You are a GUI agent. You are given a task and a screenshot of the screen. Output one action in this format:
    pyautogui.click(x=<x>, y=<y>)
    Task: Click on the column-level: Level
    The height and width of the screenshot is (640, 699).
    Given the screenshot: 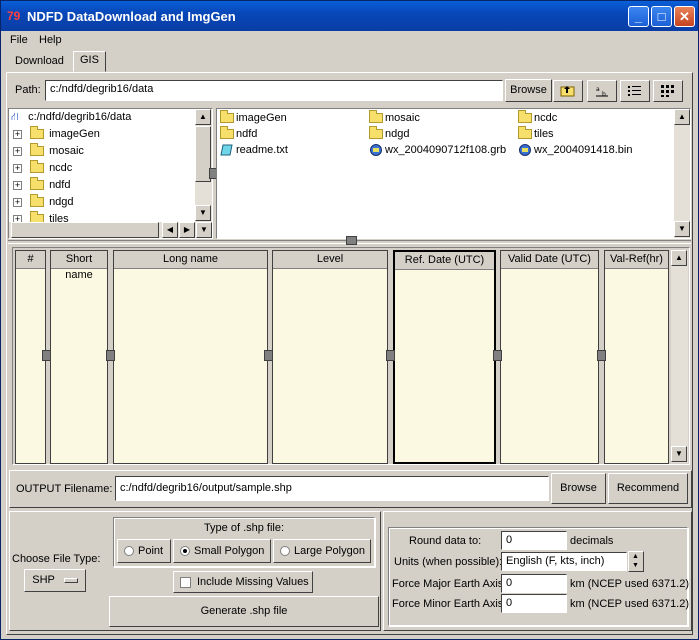 What is the action you would take?
    pyautogui.click(x=330, y=357)
    